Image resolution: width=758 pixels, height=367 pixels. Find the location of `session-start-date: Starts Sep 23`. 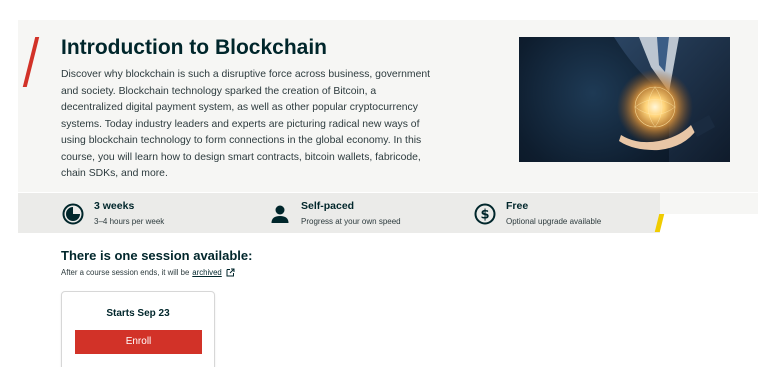

session-start-date: Starts Sep 23 is located at coordinates (138, 313).